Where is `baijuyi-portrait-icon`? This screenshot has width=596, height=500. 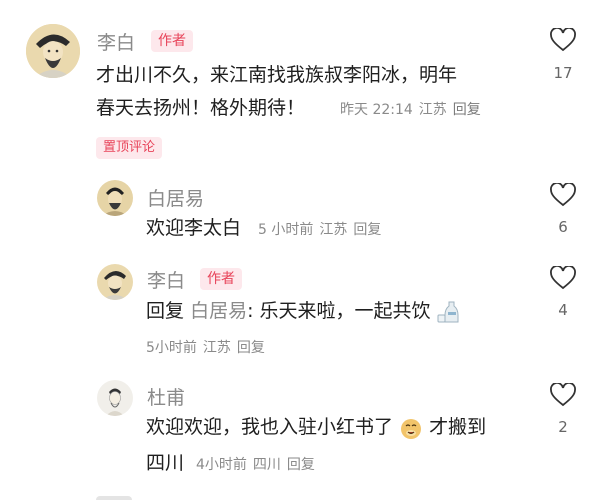
baijuyi-portrait-icon is located at coordinates (115, 198).